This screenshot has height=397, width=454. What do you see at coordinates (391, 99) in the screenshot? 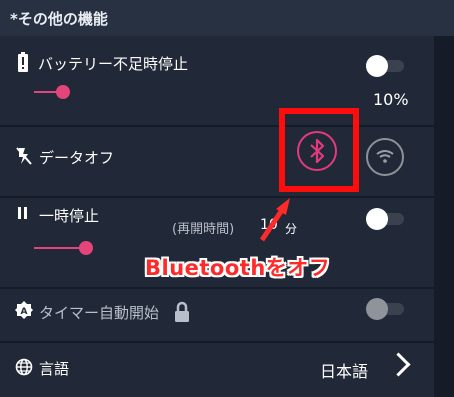
I see `battery-threshold-value: 10%` at bounding box center [391, 99].